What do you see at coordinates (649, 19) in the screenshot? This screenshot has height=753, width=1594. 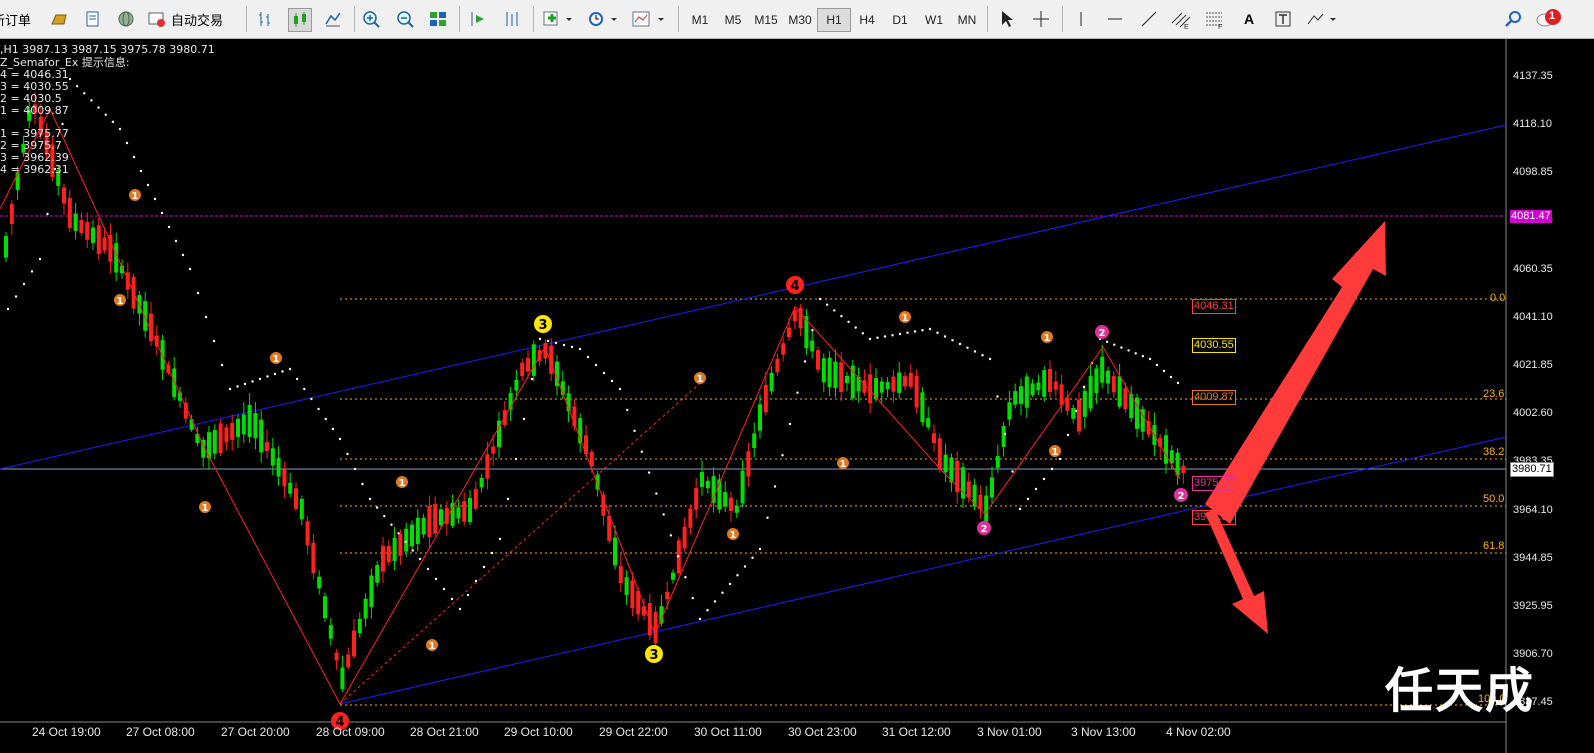 I see `templates-menu-icon` at bounding box center [649, 19].